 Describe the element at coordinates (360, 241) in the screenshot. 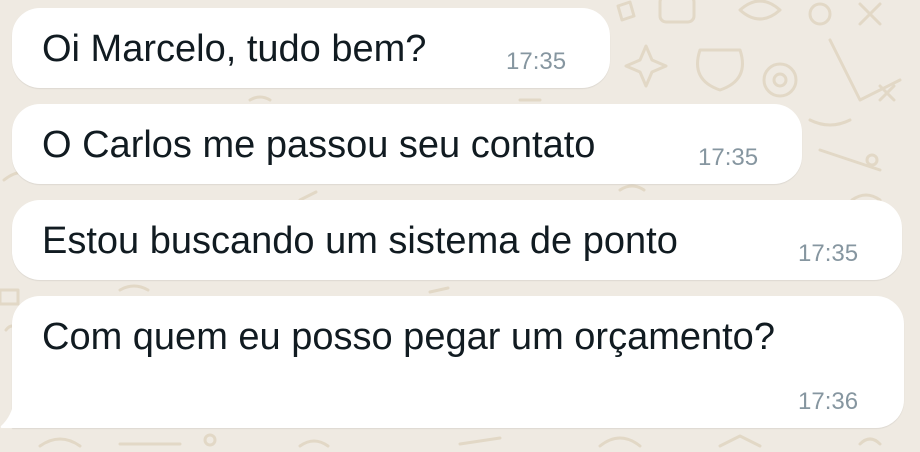

I see `message-text: Estou buscando um sistema de ponto` at that location.